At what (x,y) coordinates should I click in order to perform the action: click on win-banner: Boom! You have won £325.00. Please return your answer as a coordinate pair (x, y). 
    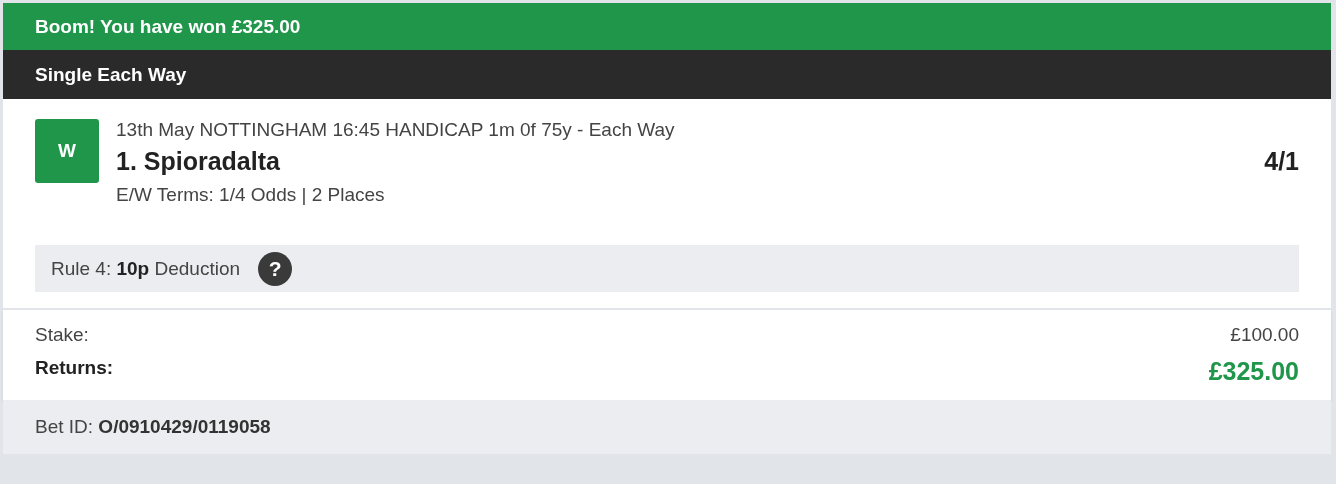
    Looking at the image, I should click on (667, 26).